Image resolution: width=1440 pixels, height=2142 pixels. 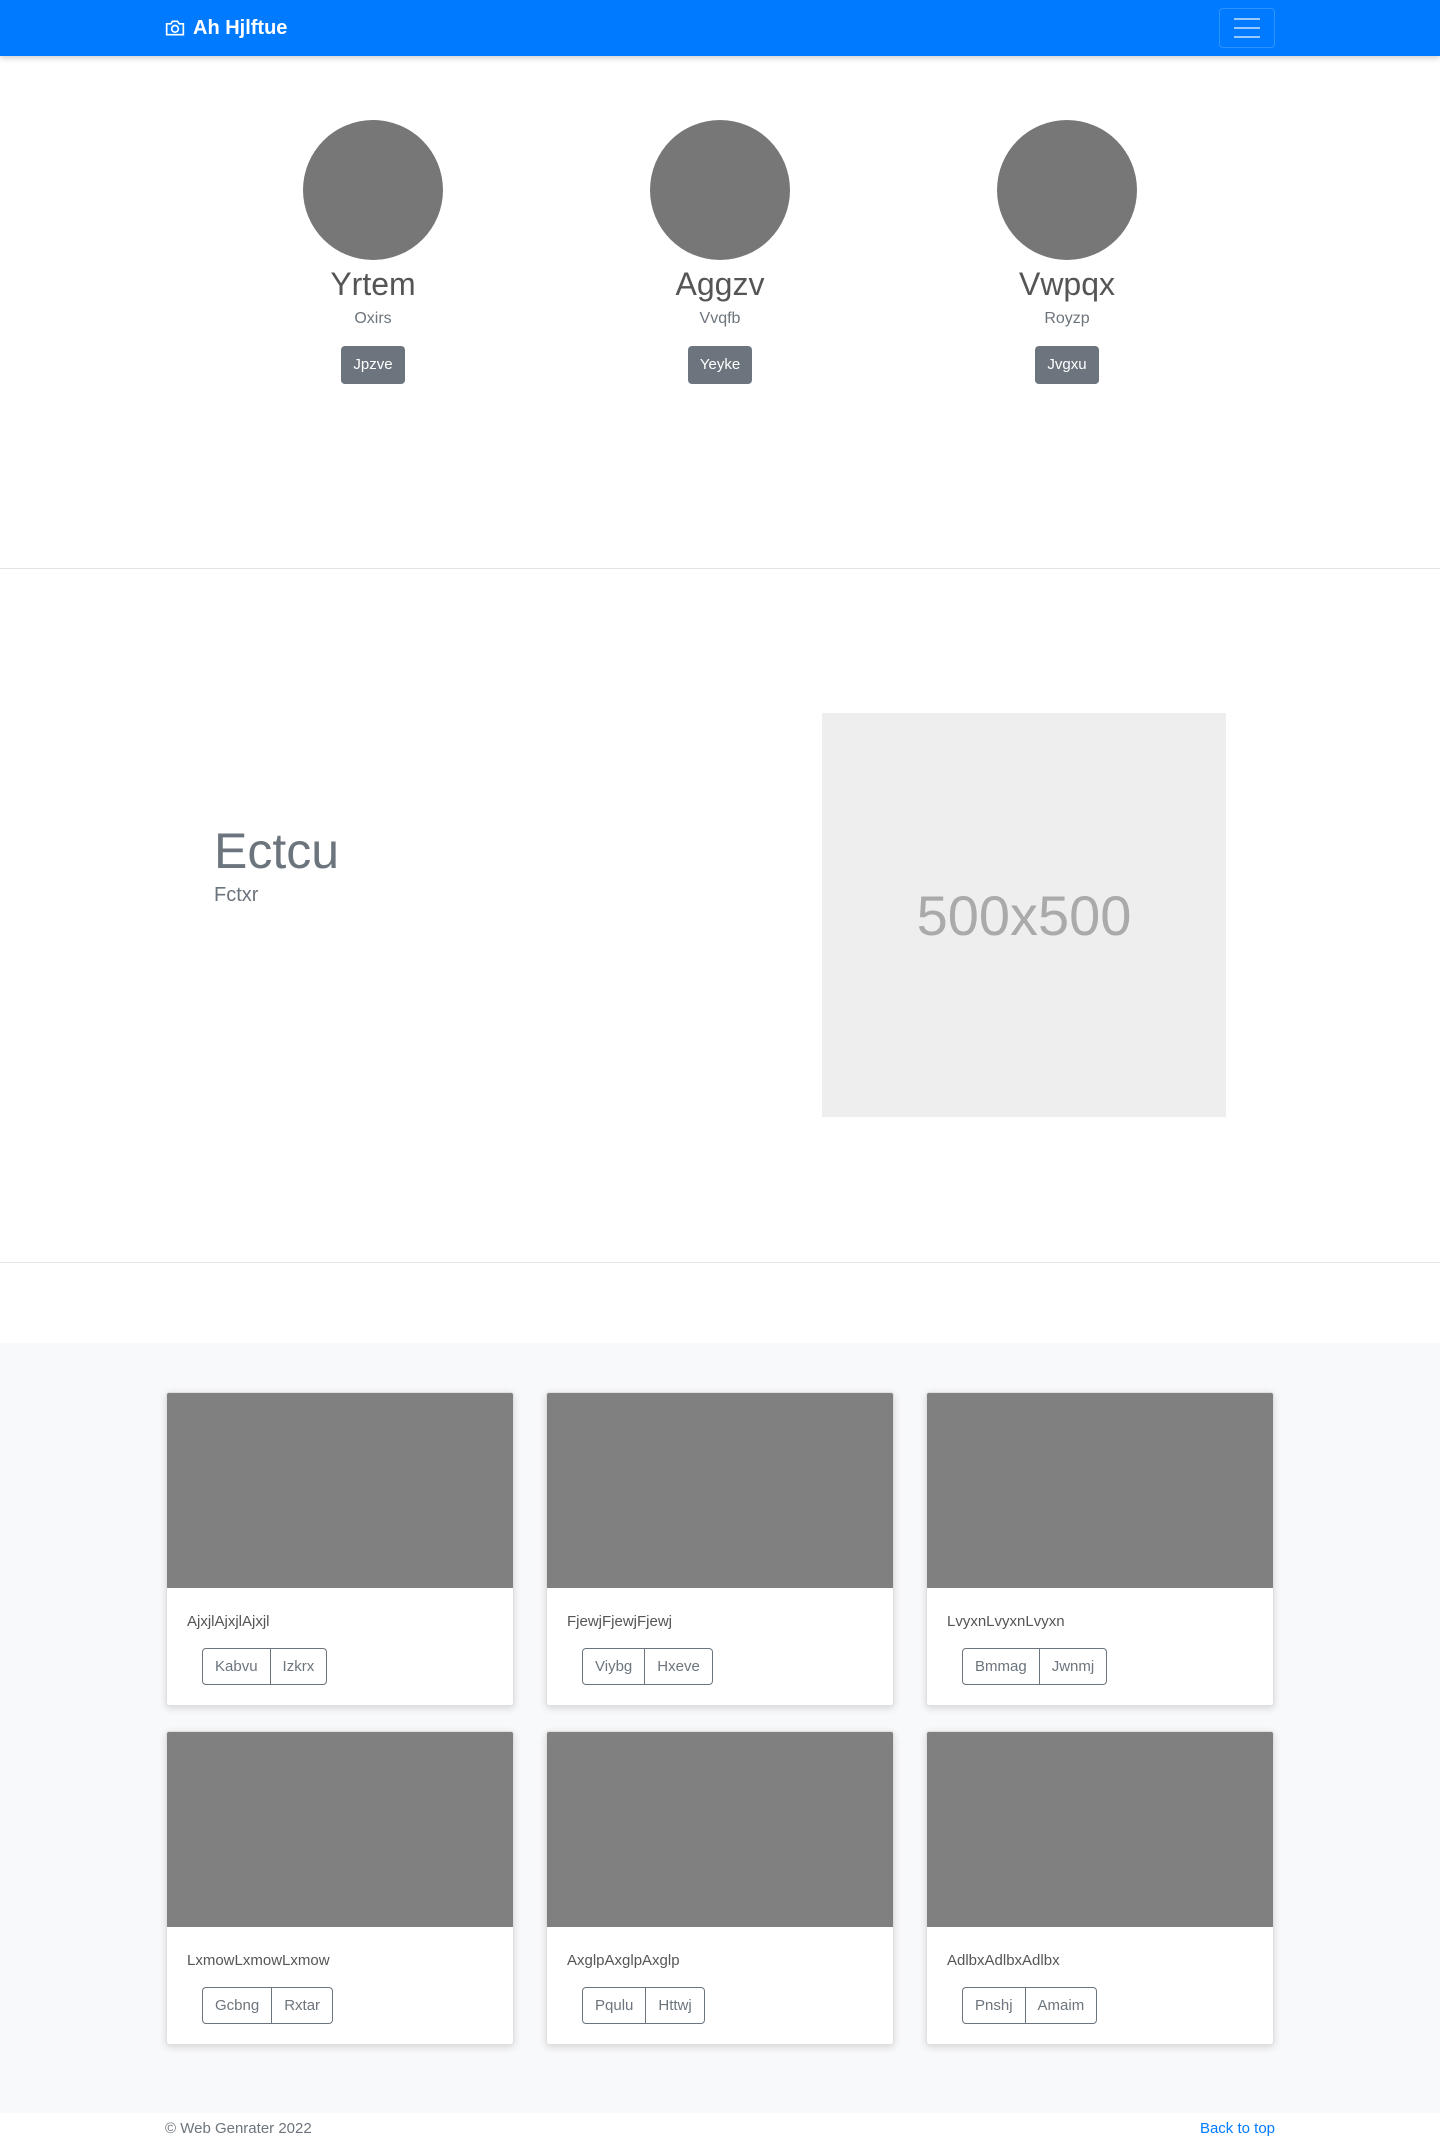 What do you see at coordinates (277, 851) in the screenshot?
I see `feature-title: Ectcu` at bounding box center [277, 851].